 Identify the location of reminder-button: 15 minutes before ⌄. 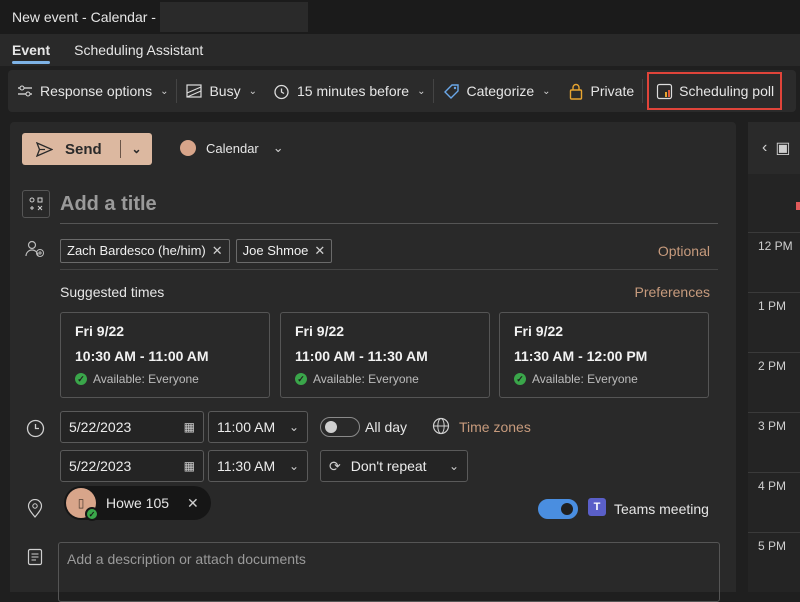
(349, 91).